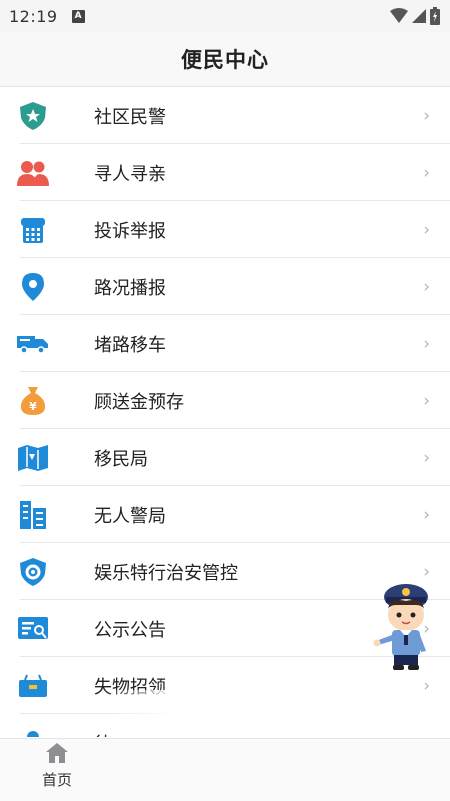  I want to click on page-title: 便民中心, so click(225, 60).